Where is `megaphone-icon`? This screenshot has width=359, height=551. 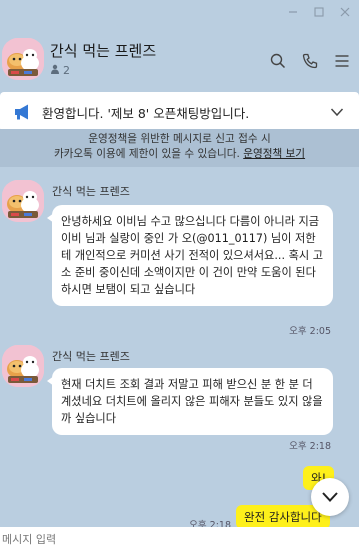 megaphone-icon is located at coordinates (23, 112).